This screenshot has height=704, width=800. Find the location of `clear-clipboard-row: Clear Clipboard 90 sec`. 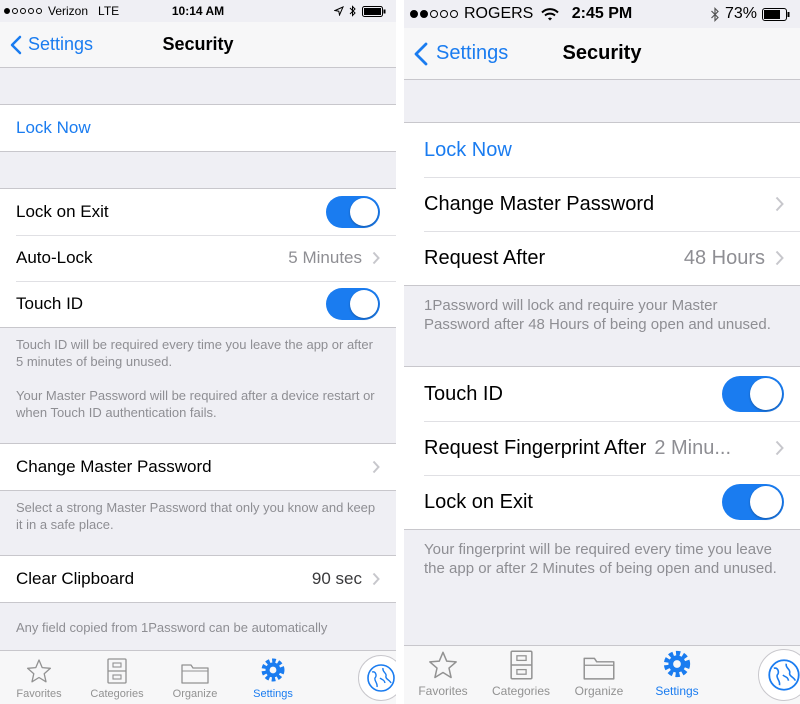

clear-clipboard-row: Clear Clipboard 90 sec is located at coordinates (198, 579).